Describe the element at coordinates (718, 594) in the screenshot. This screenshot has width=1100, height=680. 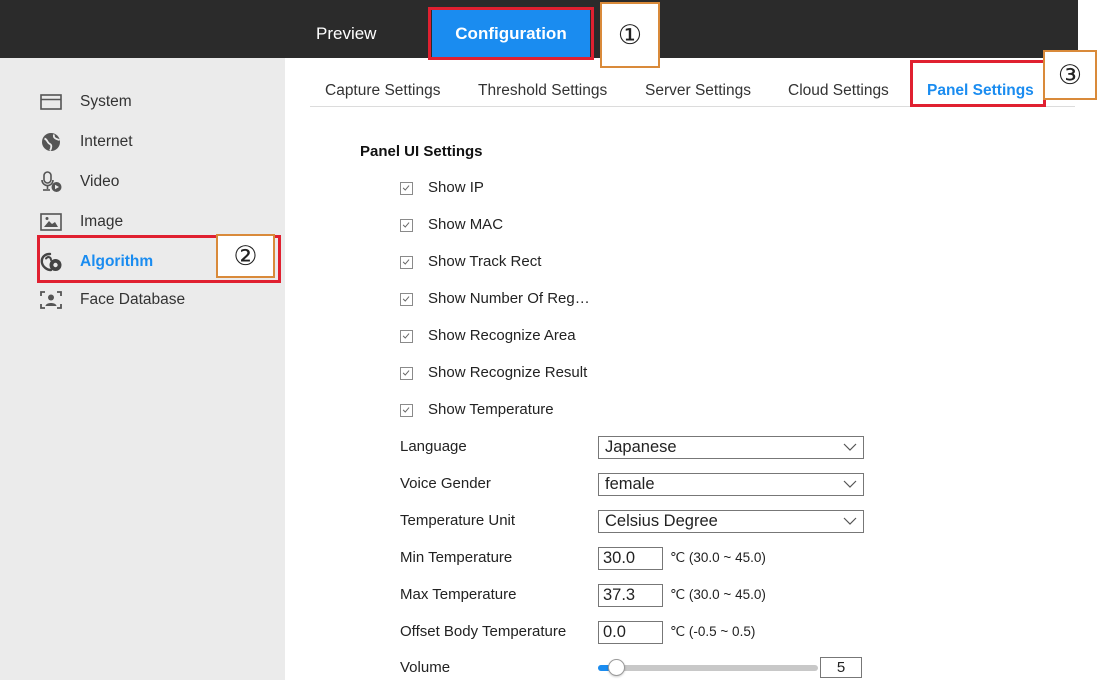
I see `max-temperature-range: ℃ (30.0 ~ 45.0)` at that location.